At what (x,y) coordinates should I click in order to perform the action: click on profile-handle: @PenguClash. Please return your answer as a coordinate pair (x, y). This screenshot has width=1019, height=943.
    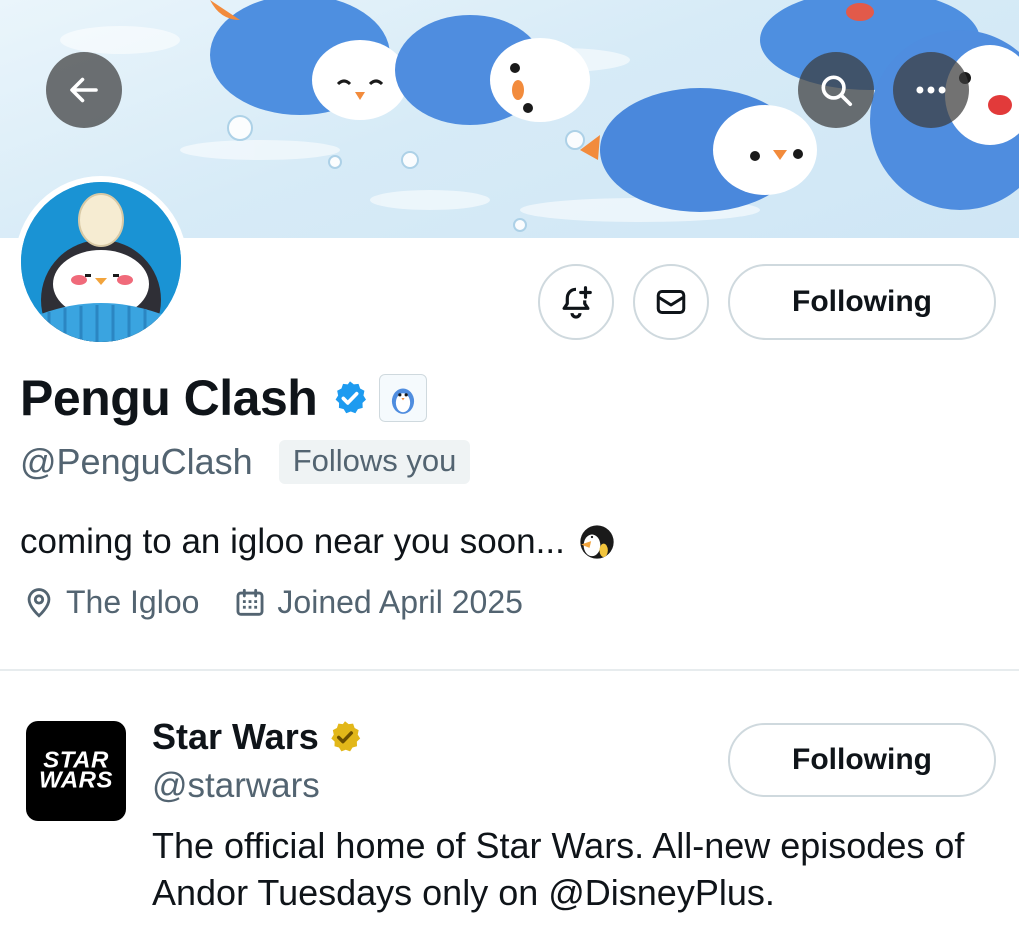
    Looking at the image, I should click on (136, 461).